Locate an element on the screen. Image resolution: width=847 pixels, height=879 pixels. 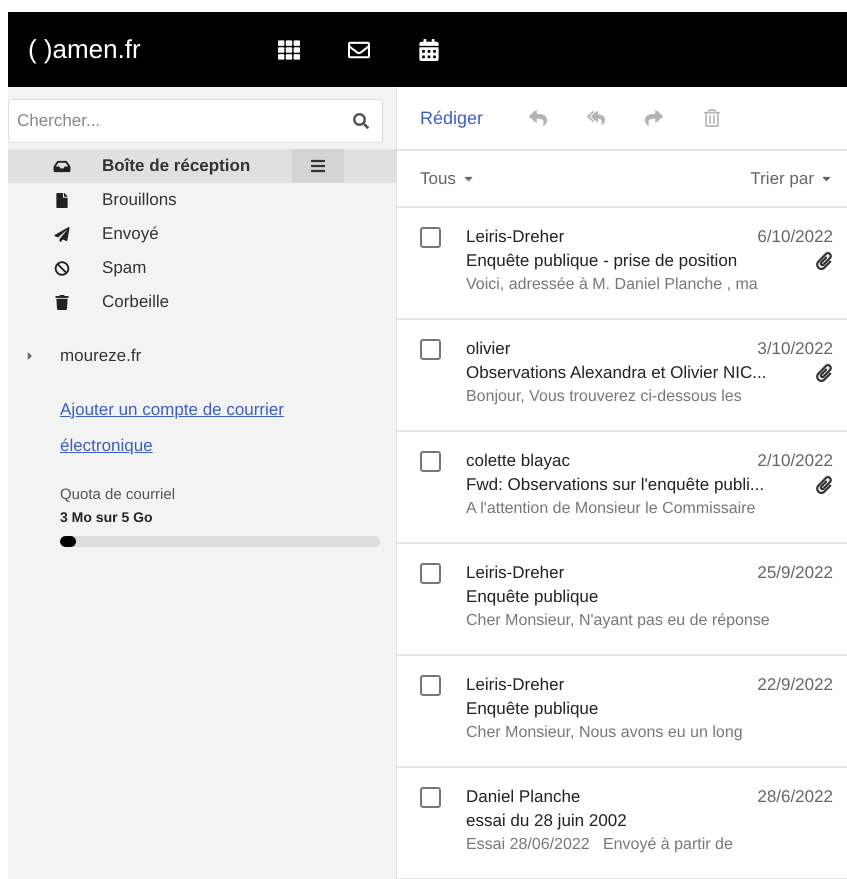
message-preview: Essai 28/06/2022 Envoyé à partir de is located at coordinates (600, 845).